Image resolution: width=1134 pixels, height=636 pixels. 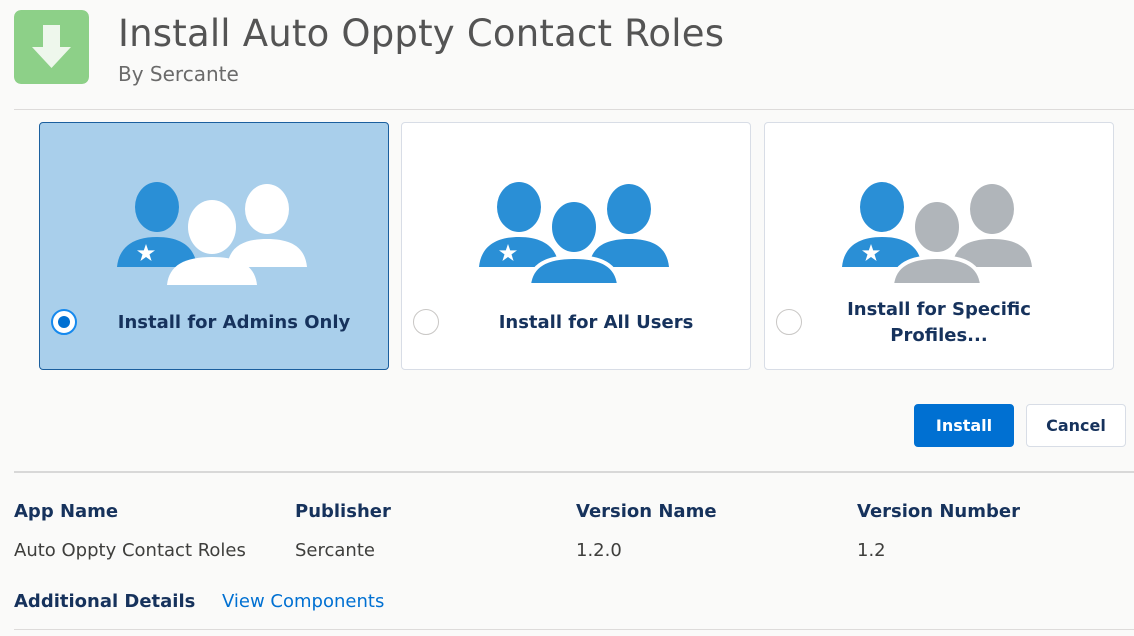 I want to click on version-number-value: 1.2, so click(x=871, y=550).